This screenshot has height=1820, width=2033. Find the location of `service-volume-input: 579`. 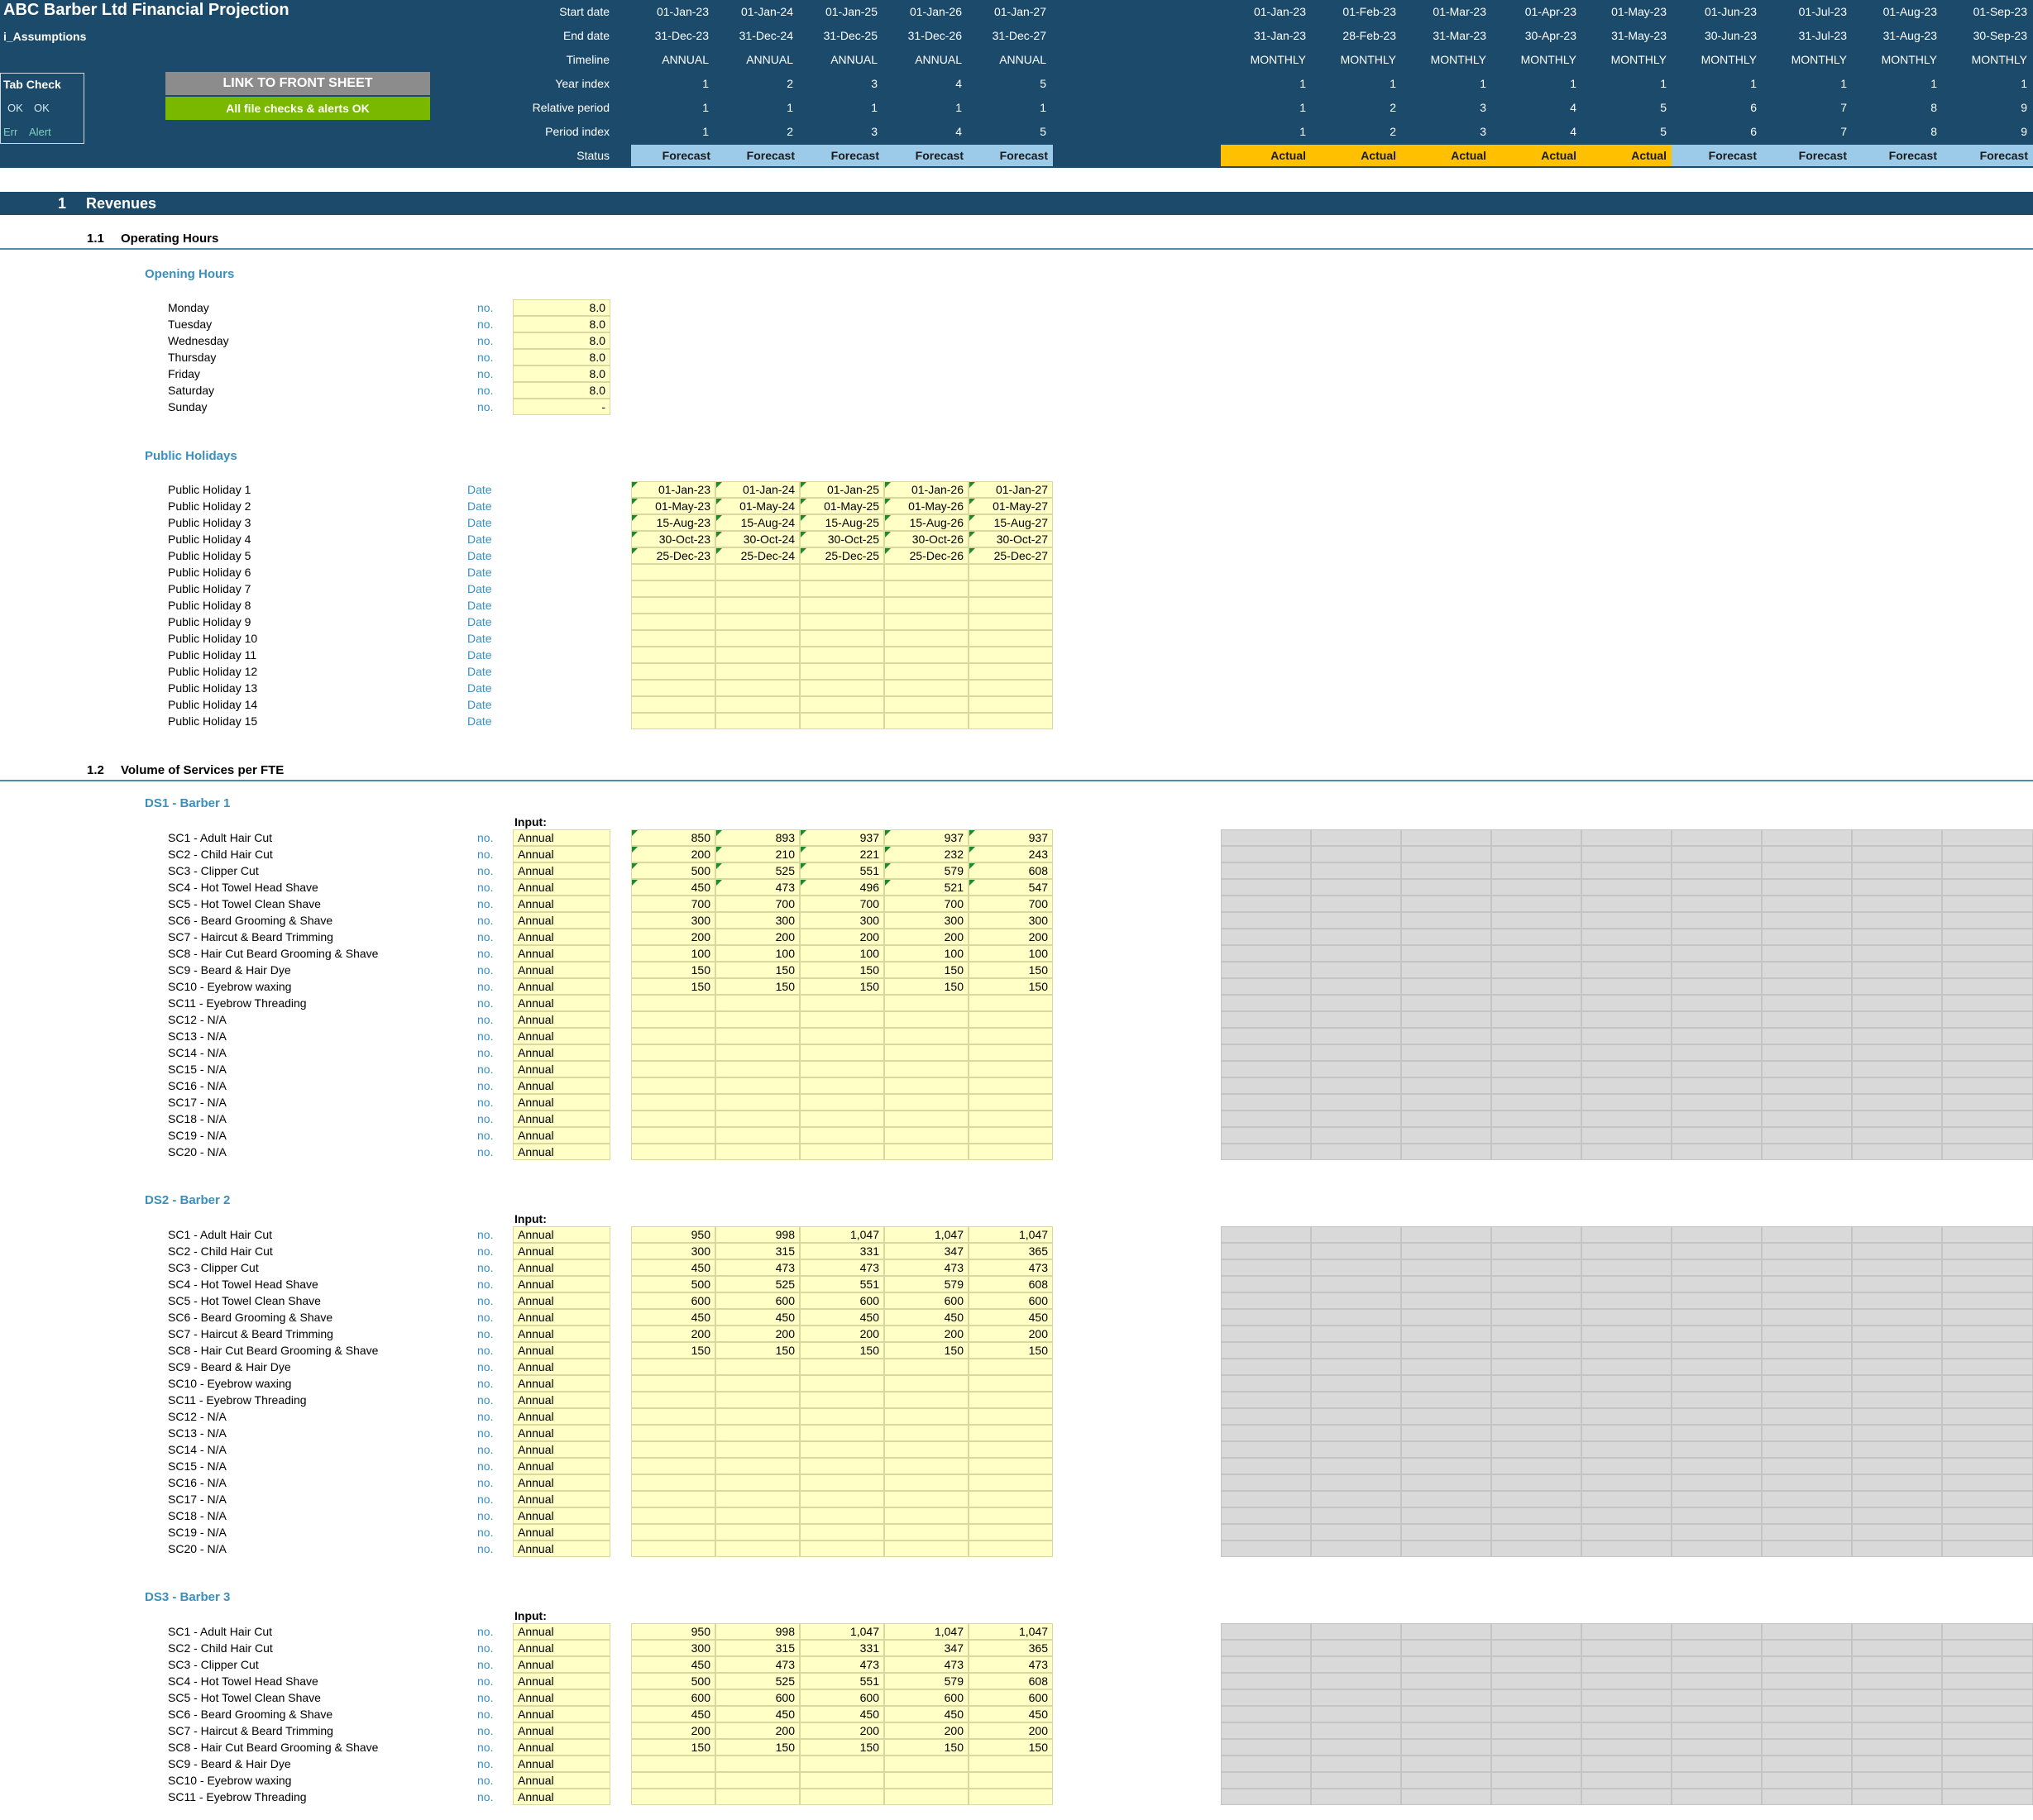

service-volume-input: 579 is located at coordinates (926, 870).